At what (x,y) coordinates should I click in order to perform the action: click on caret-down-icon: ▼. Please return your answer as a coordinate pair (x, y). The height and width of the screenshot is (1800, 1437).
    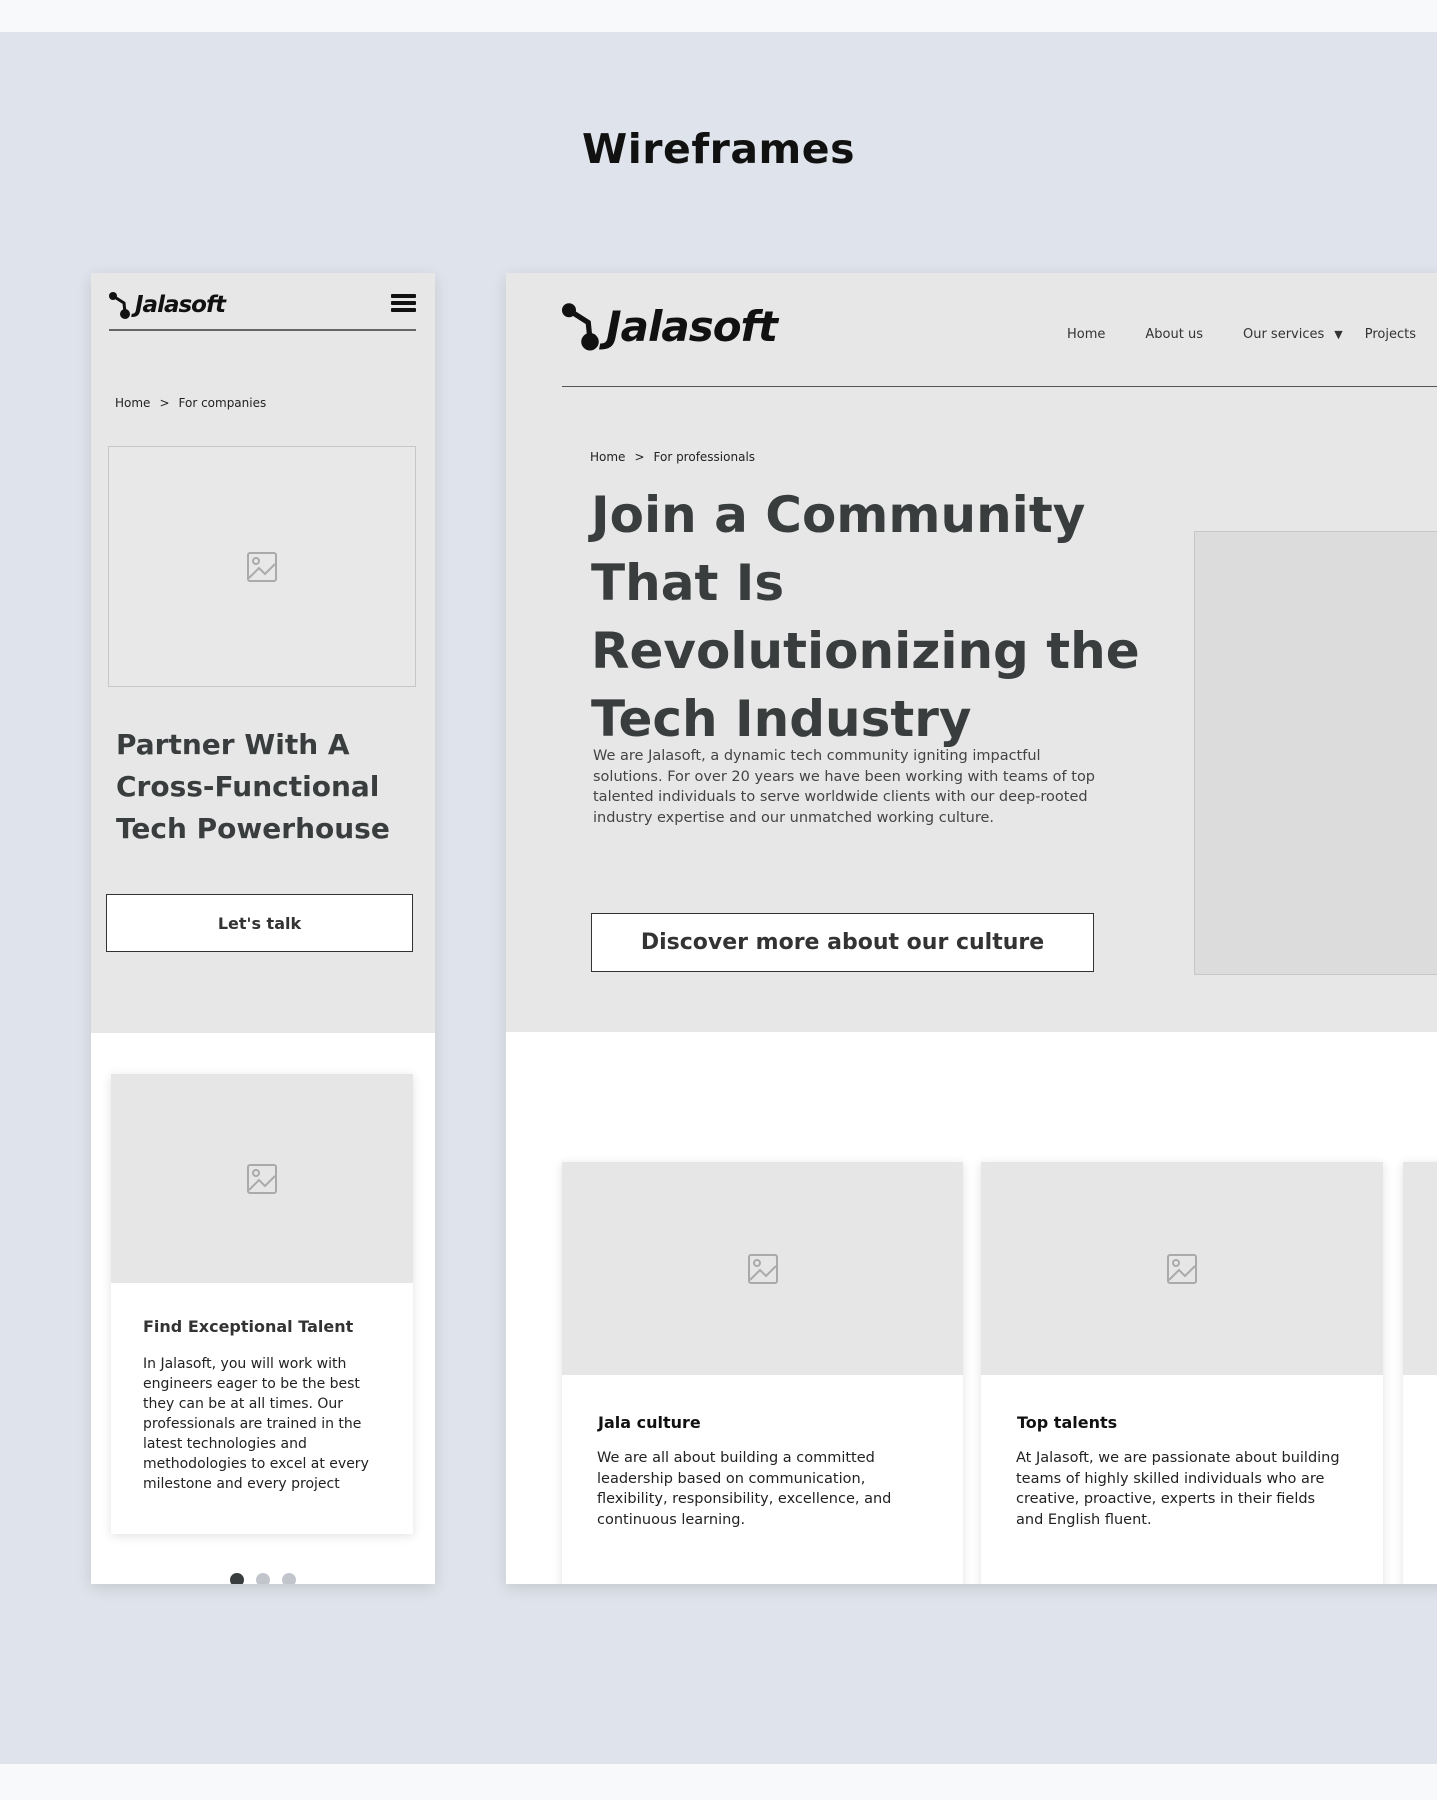
    Looking at the image, I should click on (1338, 334).